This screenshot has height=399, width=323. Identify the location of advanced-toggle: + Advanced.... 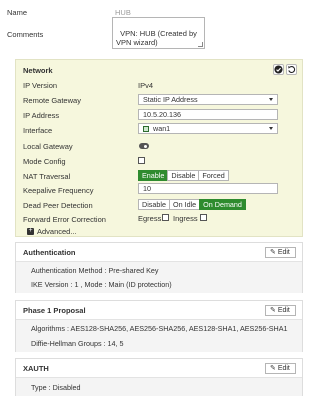
(52, 231).